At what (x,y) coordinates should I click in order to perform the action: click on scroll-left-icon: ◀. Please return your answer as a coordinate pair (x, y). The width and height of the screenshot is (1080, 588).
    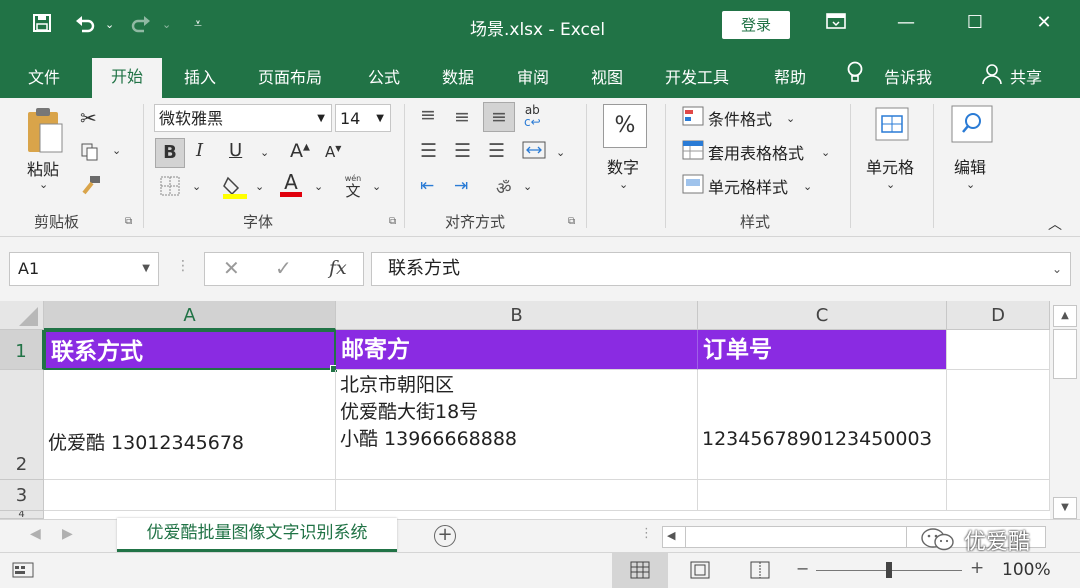
    Looking at the image, I should click on (671, 535).